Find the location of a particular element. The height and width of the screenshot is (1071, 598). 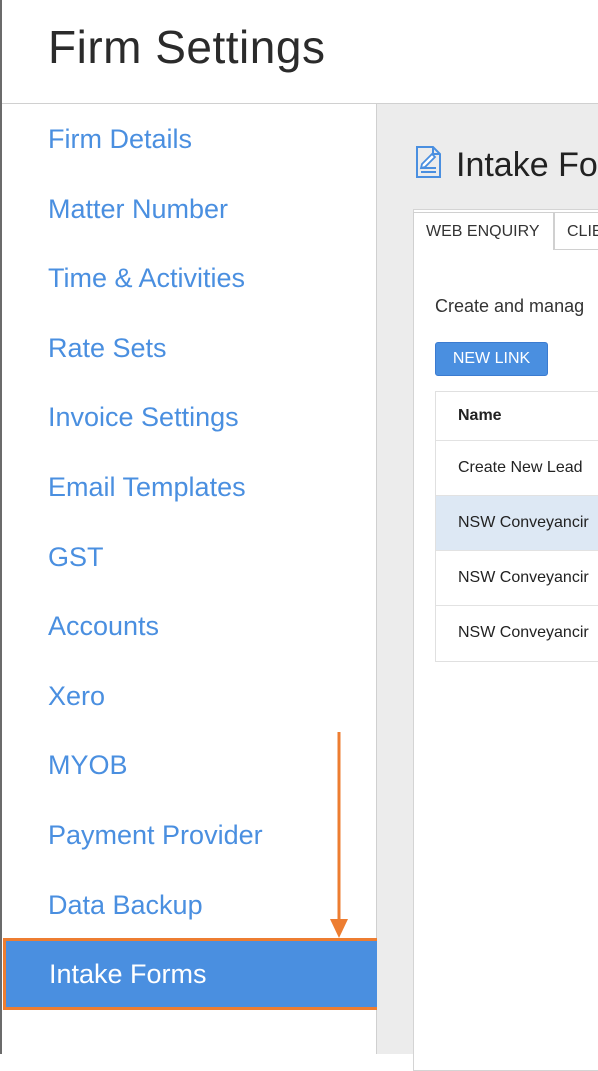

sidebar-item-email-templates: Email Templates is located at coordinates (189, 488).